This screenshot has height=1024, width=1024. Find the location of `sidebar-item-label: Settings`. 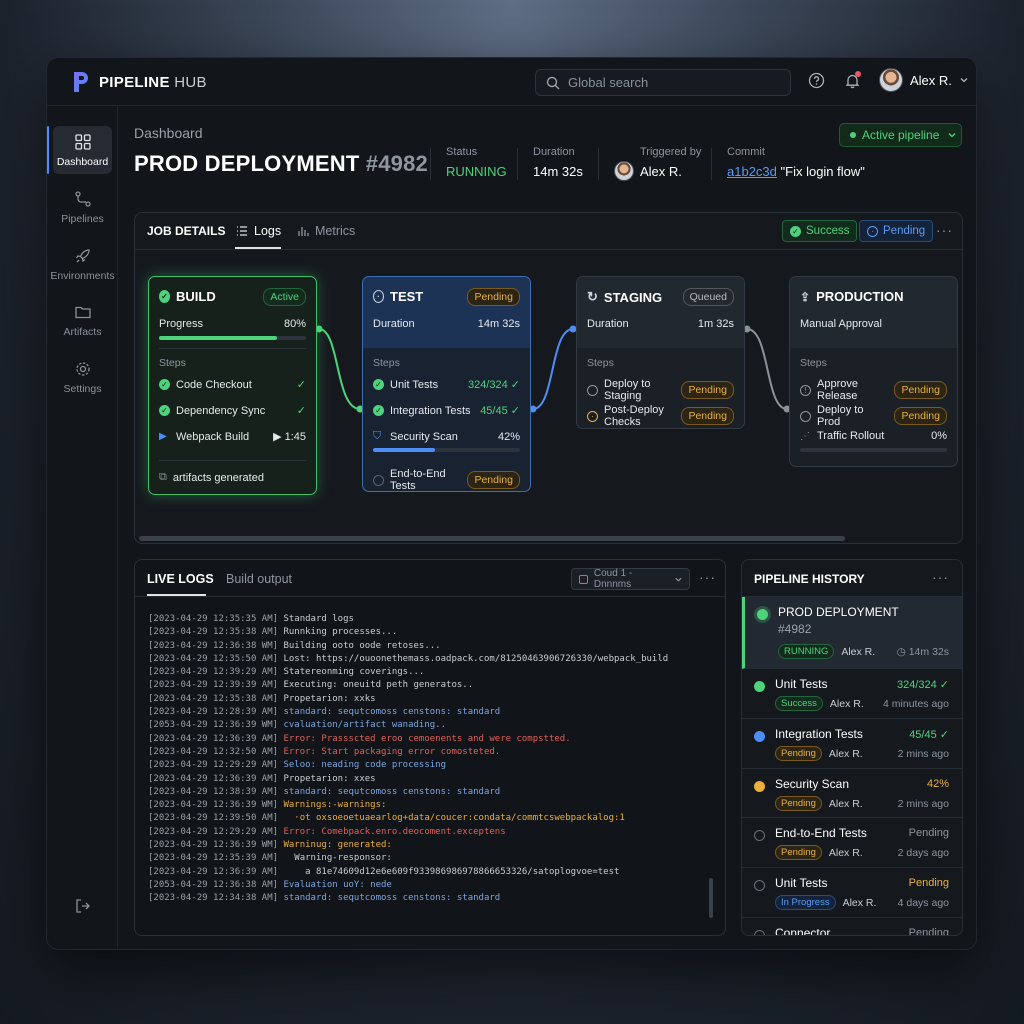

sidebar-item-label: Settings is located at coordinates (82, 388).